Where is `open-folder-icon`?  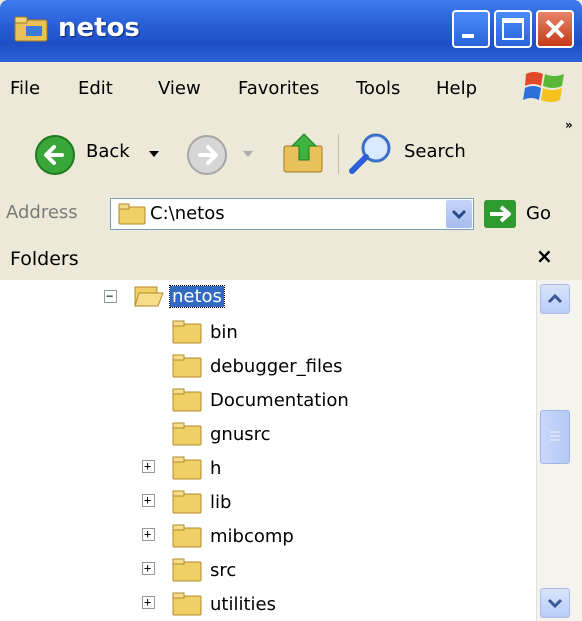 open-folder-icon is located at coordinates (149, 296).